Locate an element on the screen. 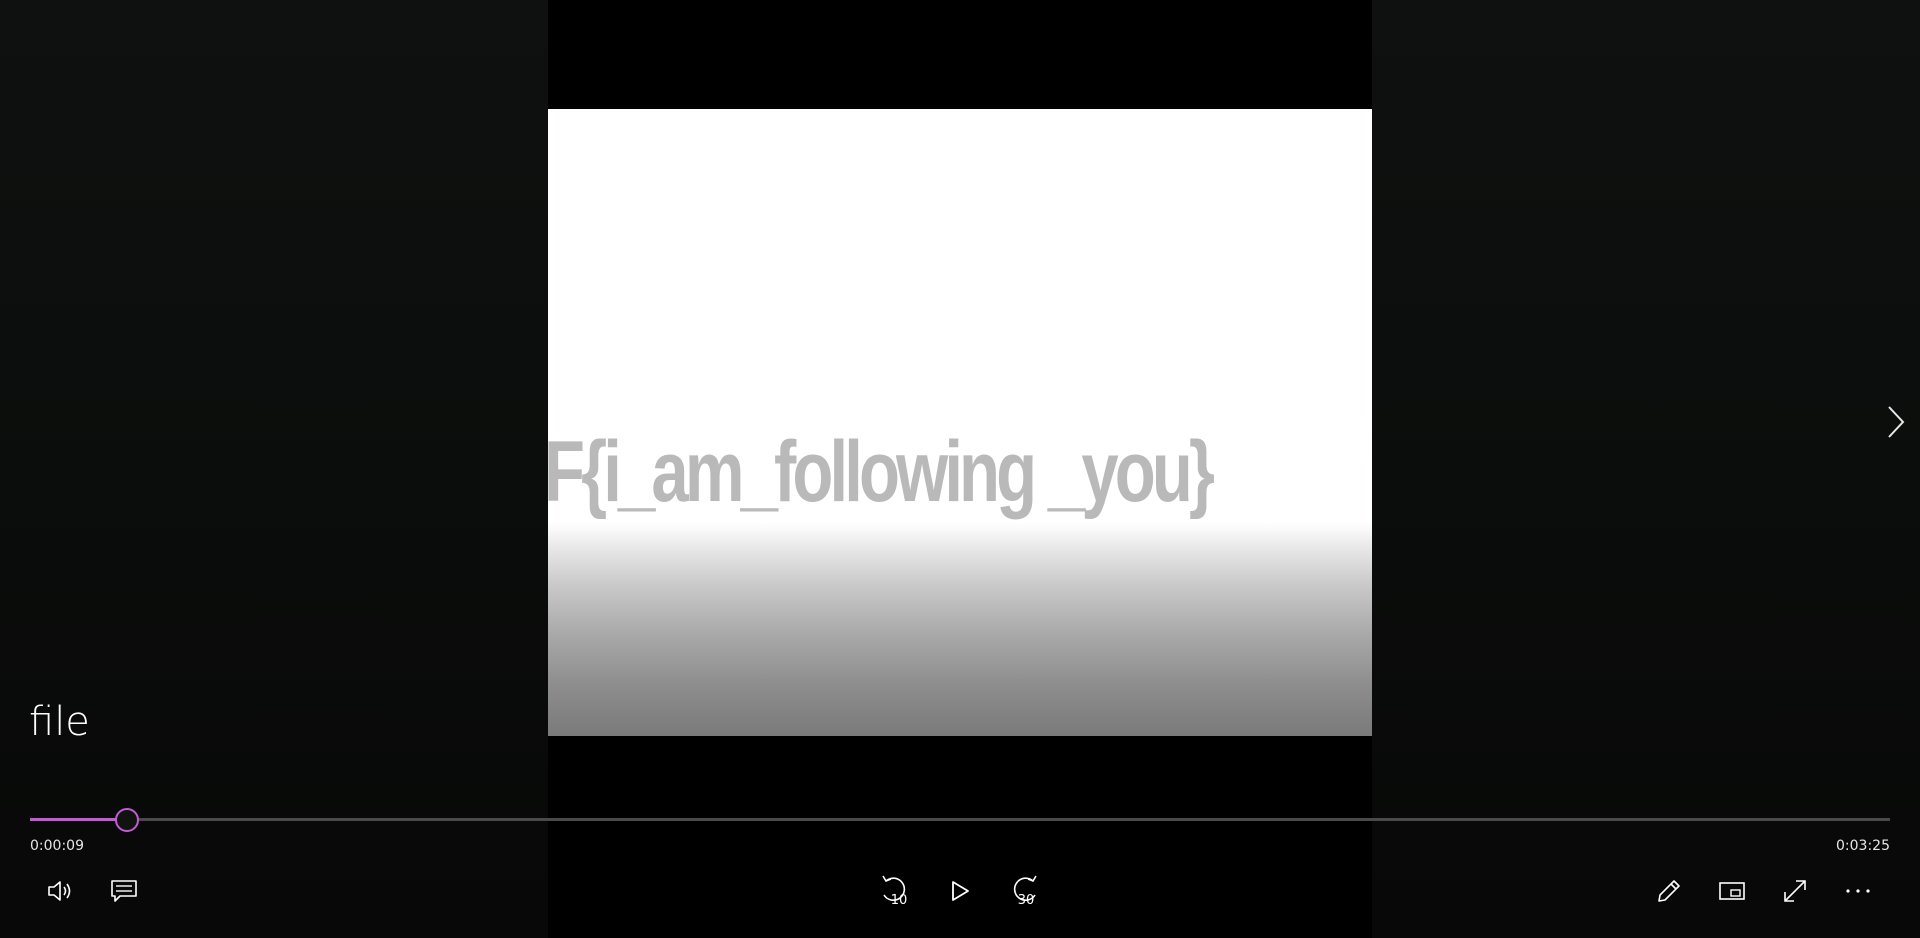 The image size is (1920, 938). play-icon is located at coordinates (960, 891).